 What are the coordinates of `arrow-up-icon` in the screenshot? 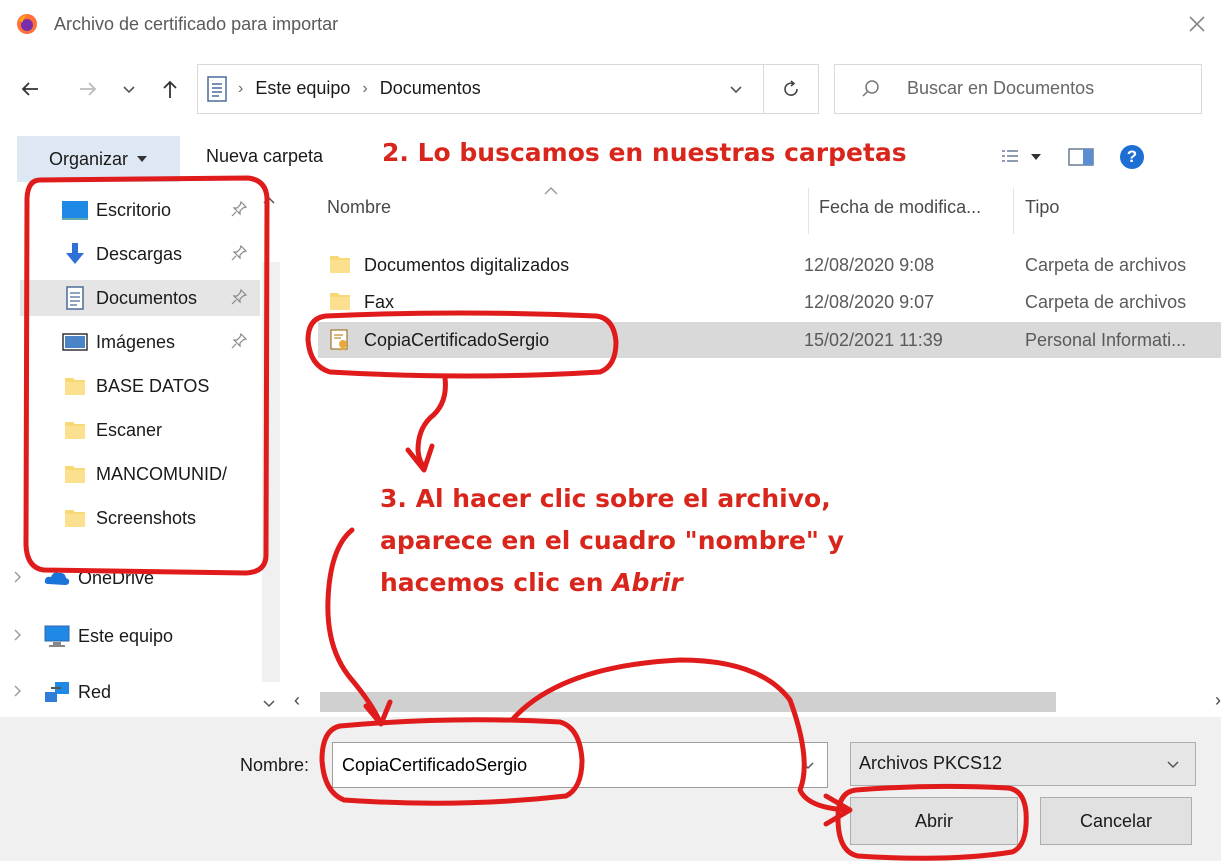 It's located at (170, 89).